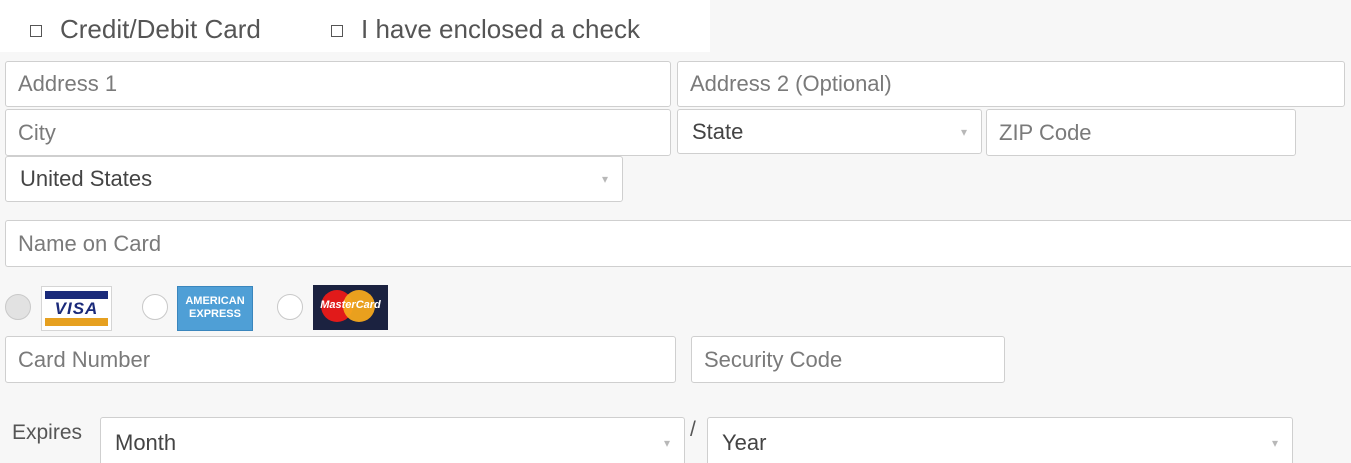 The width and height of the screenshot is (1351, 463). I want to click on credit-card-label: Credit/Debit Card, so click(160, 29).